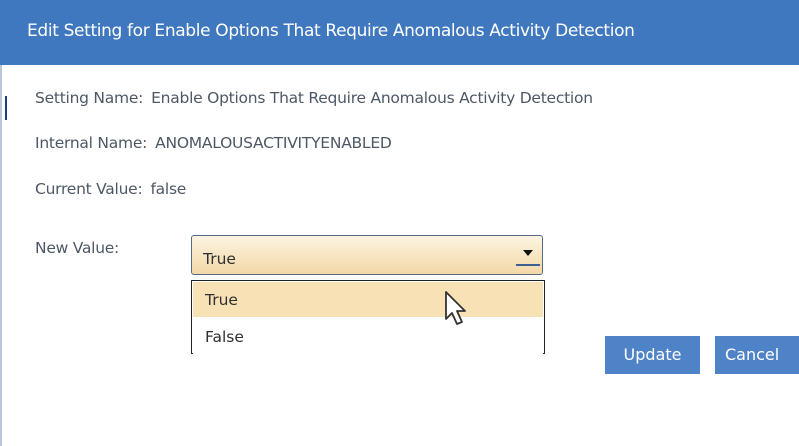  I want to click on mouse-pointer-icon, so click(455, 308).